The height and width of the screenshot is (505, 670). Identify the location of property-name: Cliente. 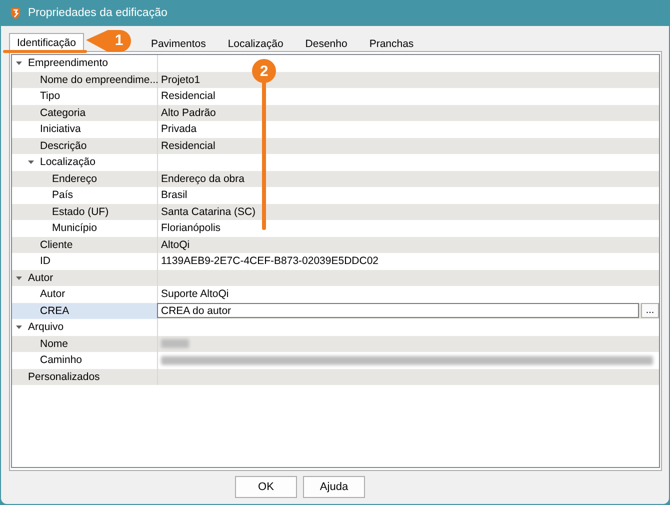
(56, 244).